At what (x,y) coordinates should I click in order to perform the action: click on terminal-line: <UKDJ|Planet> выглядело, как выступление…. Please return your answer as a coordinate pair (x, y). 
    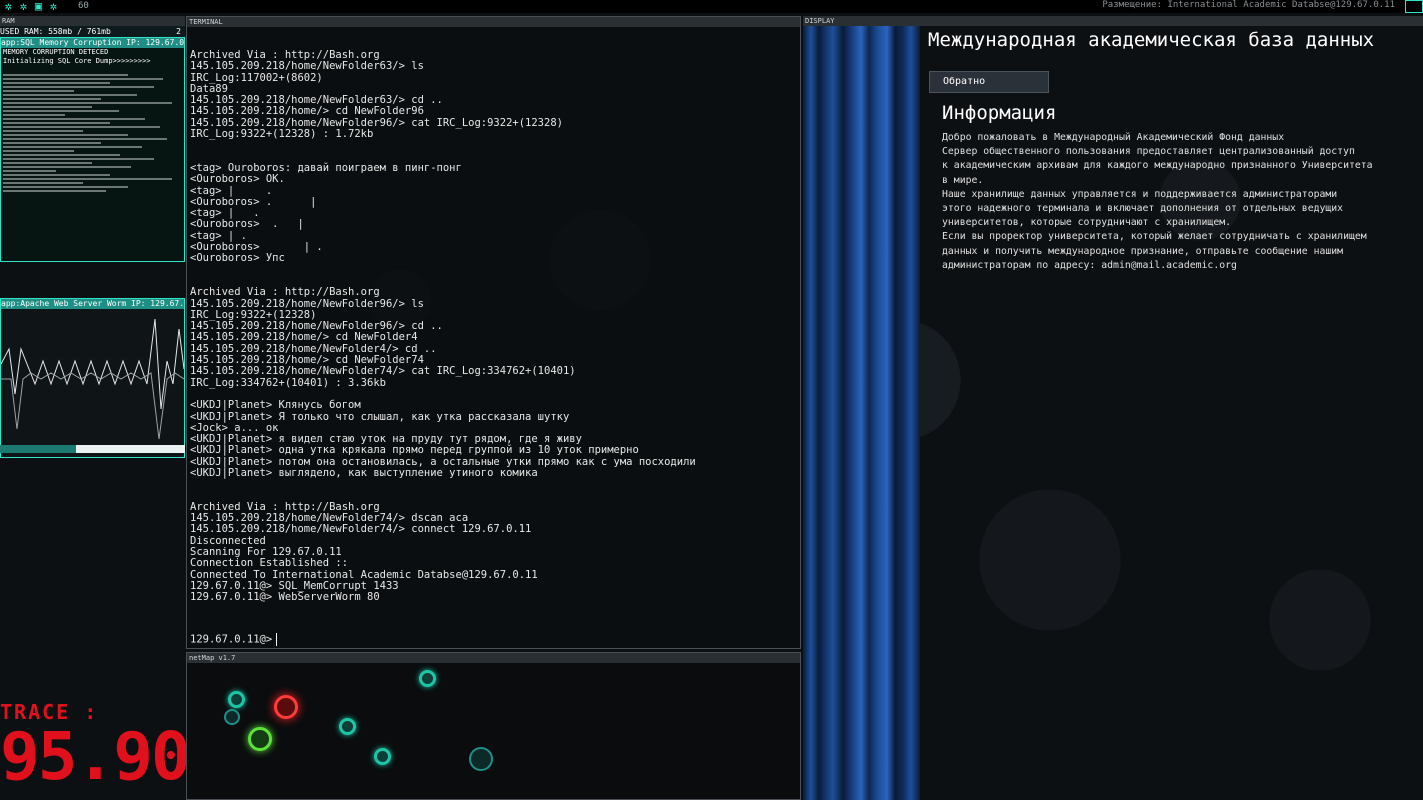
    Looking at the image, I should click on (364, 472).